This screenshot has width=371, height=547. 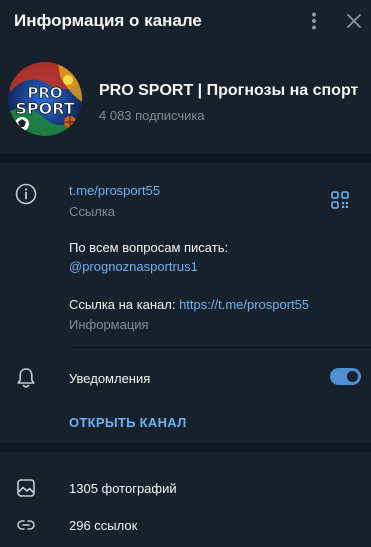 I want to click on notifications-label: Уведомления, so click(x=110, y=378).